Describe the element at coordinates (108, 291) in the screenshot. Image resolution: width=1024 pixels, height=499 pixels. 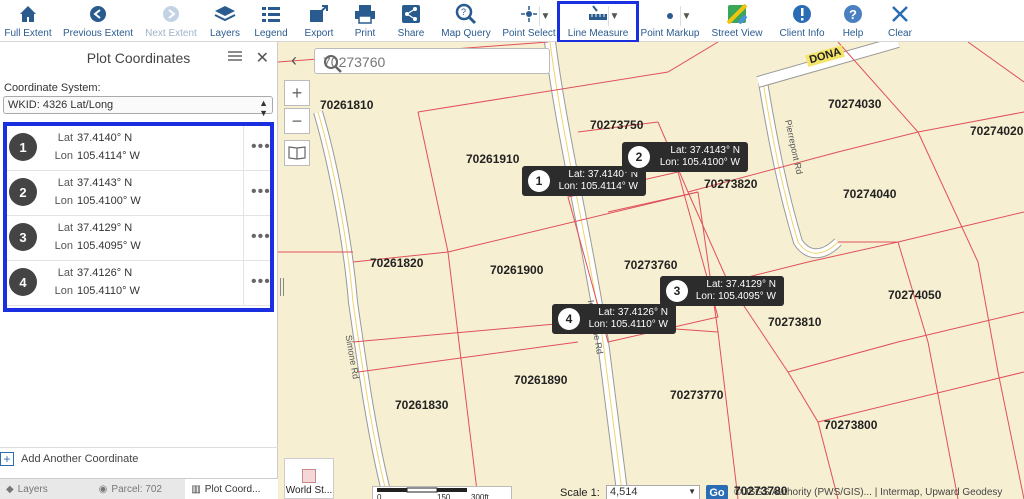
I see `lon-value: 105.4110° W` at that location.